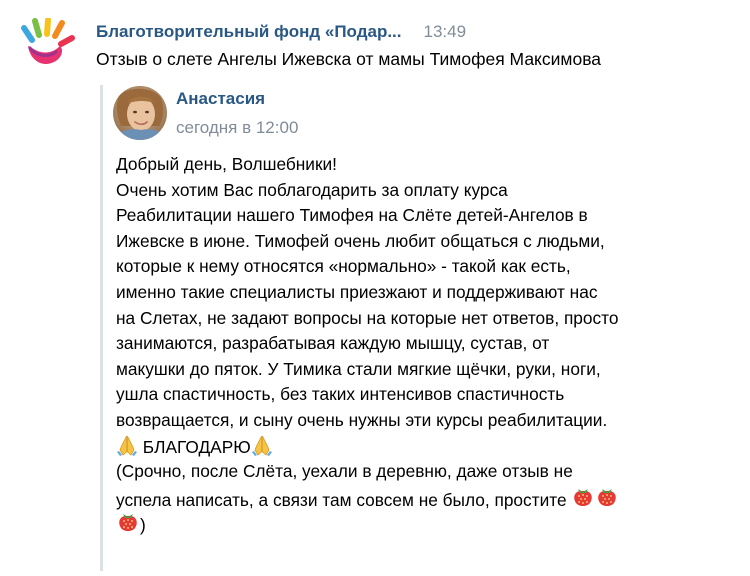 This screenshot has width=750, height=576. I want to click on repost-quote-bar, so click(101, 328).